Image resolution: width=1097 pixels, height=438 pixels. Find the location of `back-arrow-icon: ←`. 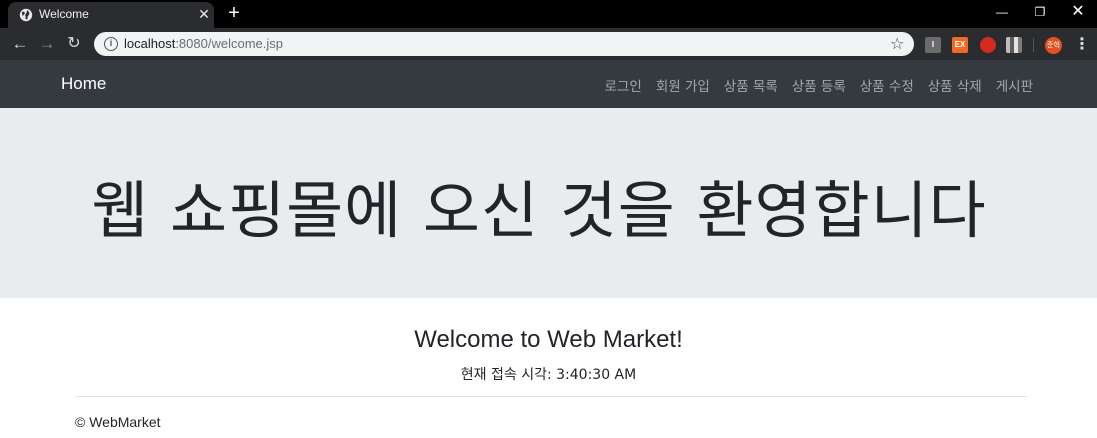

back-arrow-icon: ← is located at coordinates (20, 44).